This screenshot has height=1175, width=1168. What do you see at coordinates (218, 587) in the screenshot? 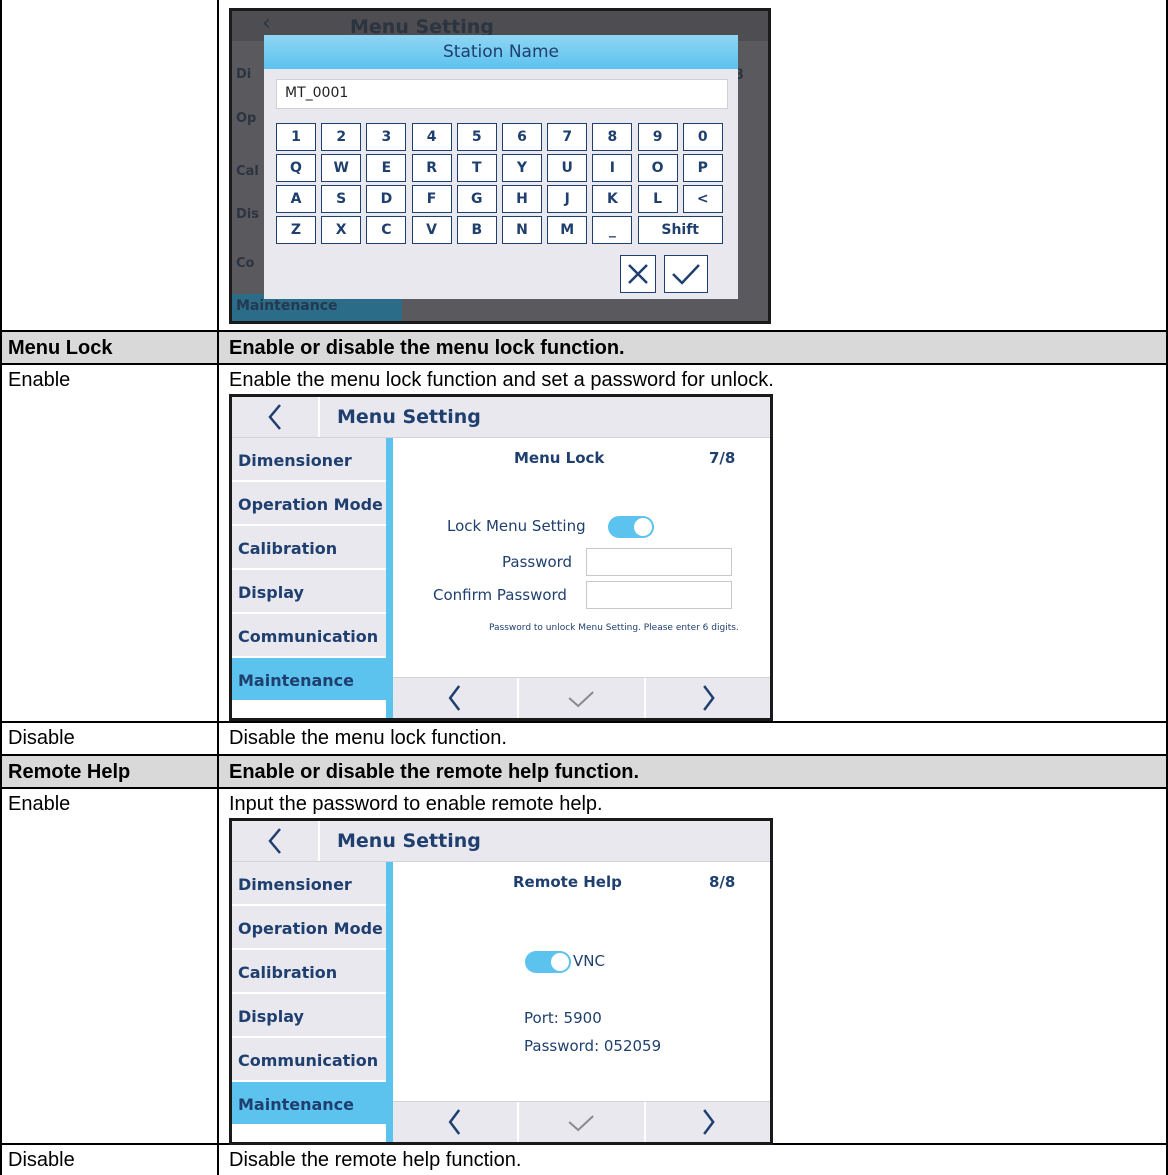
I see `table-column-divider` at bounding box center [218, 587].